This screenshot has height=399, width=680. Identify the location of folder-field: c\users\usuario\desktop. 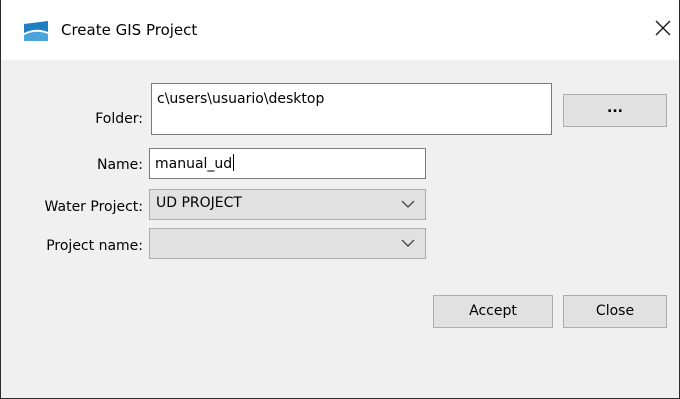
(351, 109).